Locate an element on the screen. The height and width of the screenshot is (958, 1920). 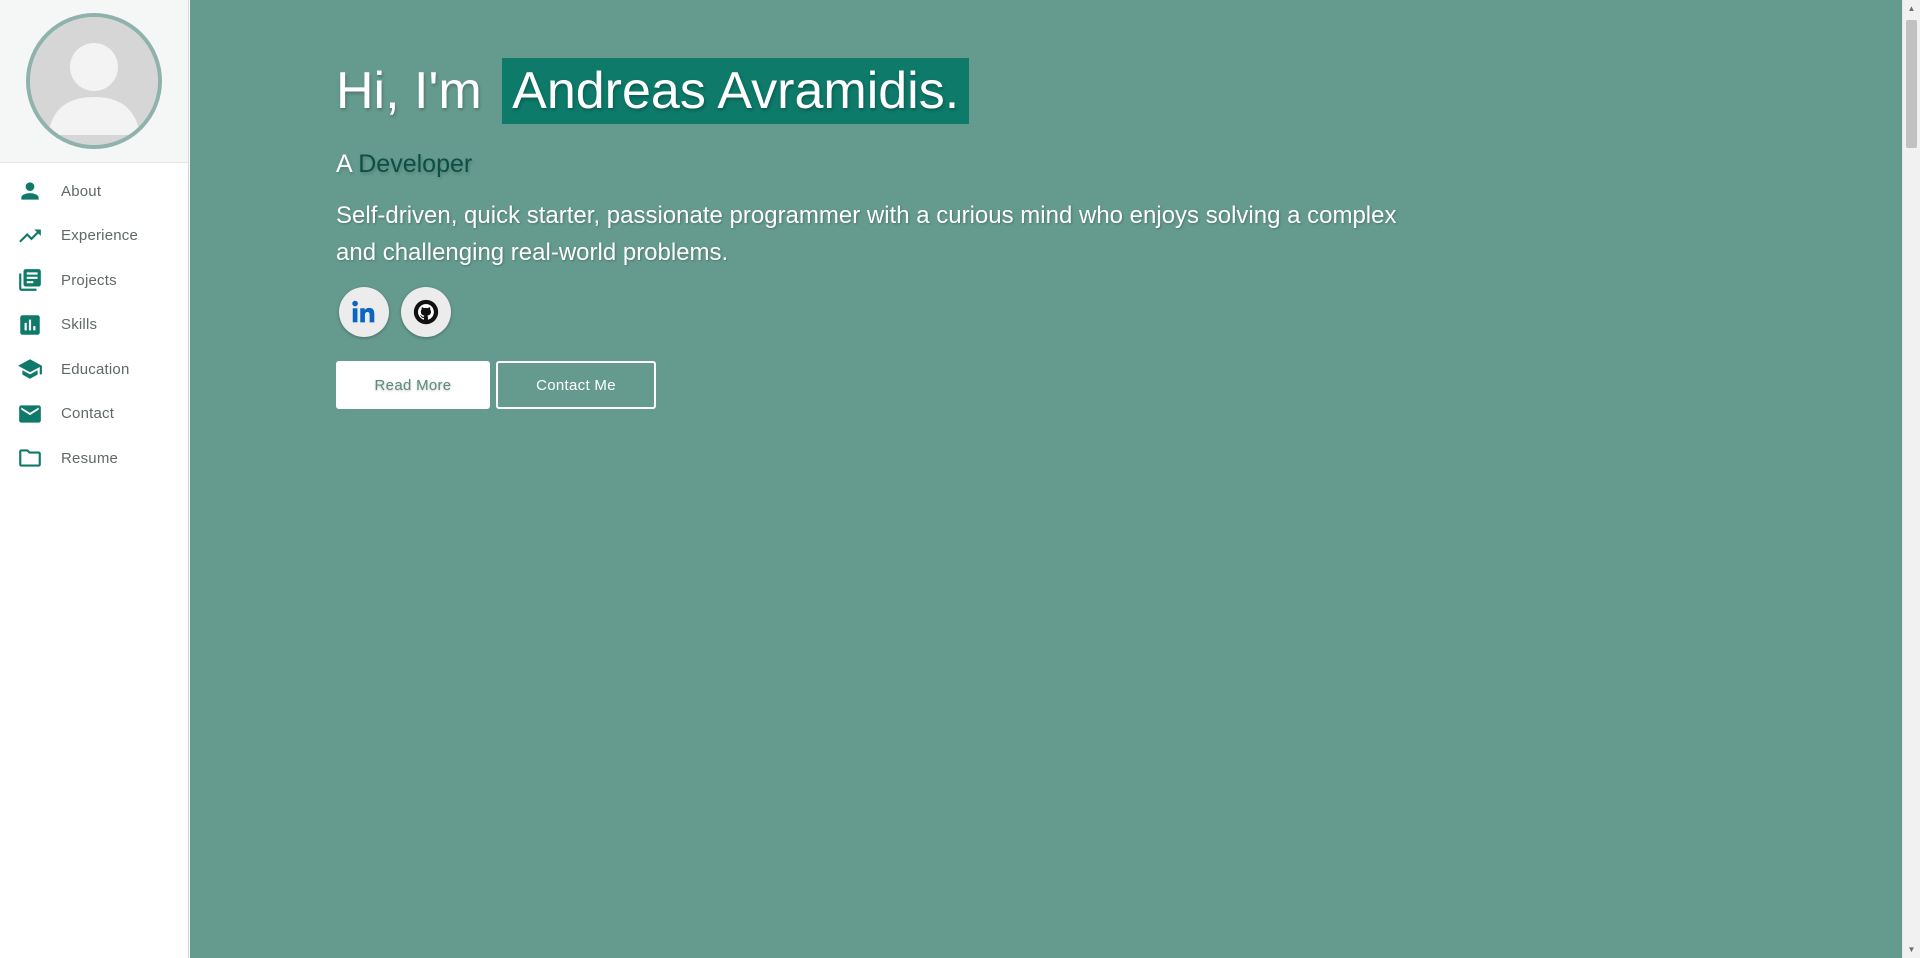
sidebar-item-experience: Experience is located at coordinates (94, 236).